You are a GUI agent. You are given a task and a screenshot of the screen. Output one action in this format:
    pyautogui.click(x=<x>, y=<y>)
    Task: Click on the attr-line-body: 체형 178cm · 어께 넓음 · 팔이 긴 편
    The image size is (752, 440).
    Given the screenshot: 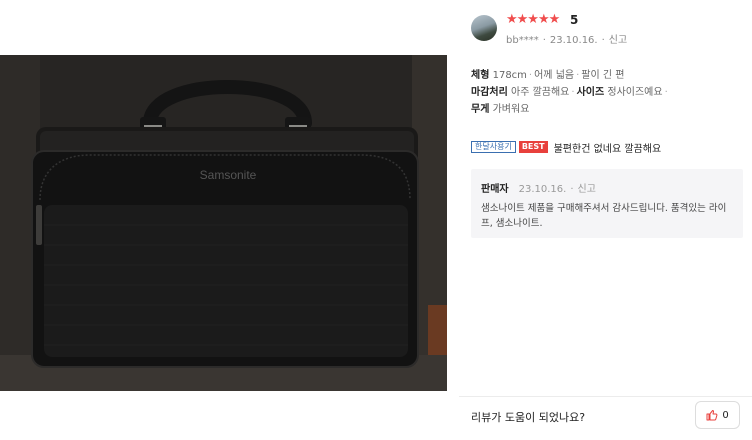 What is the action you would take?
    pyautogui.click(x=548, y=75)
    